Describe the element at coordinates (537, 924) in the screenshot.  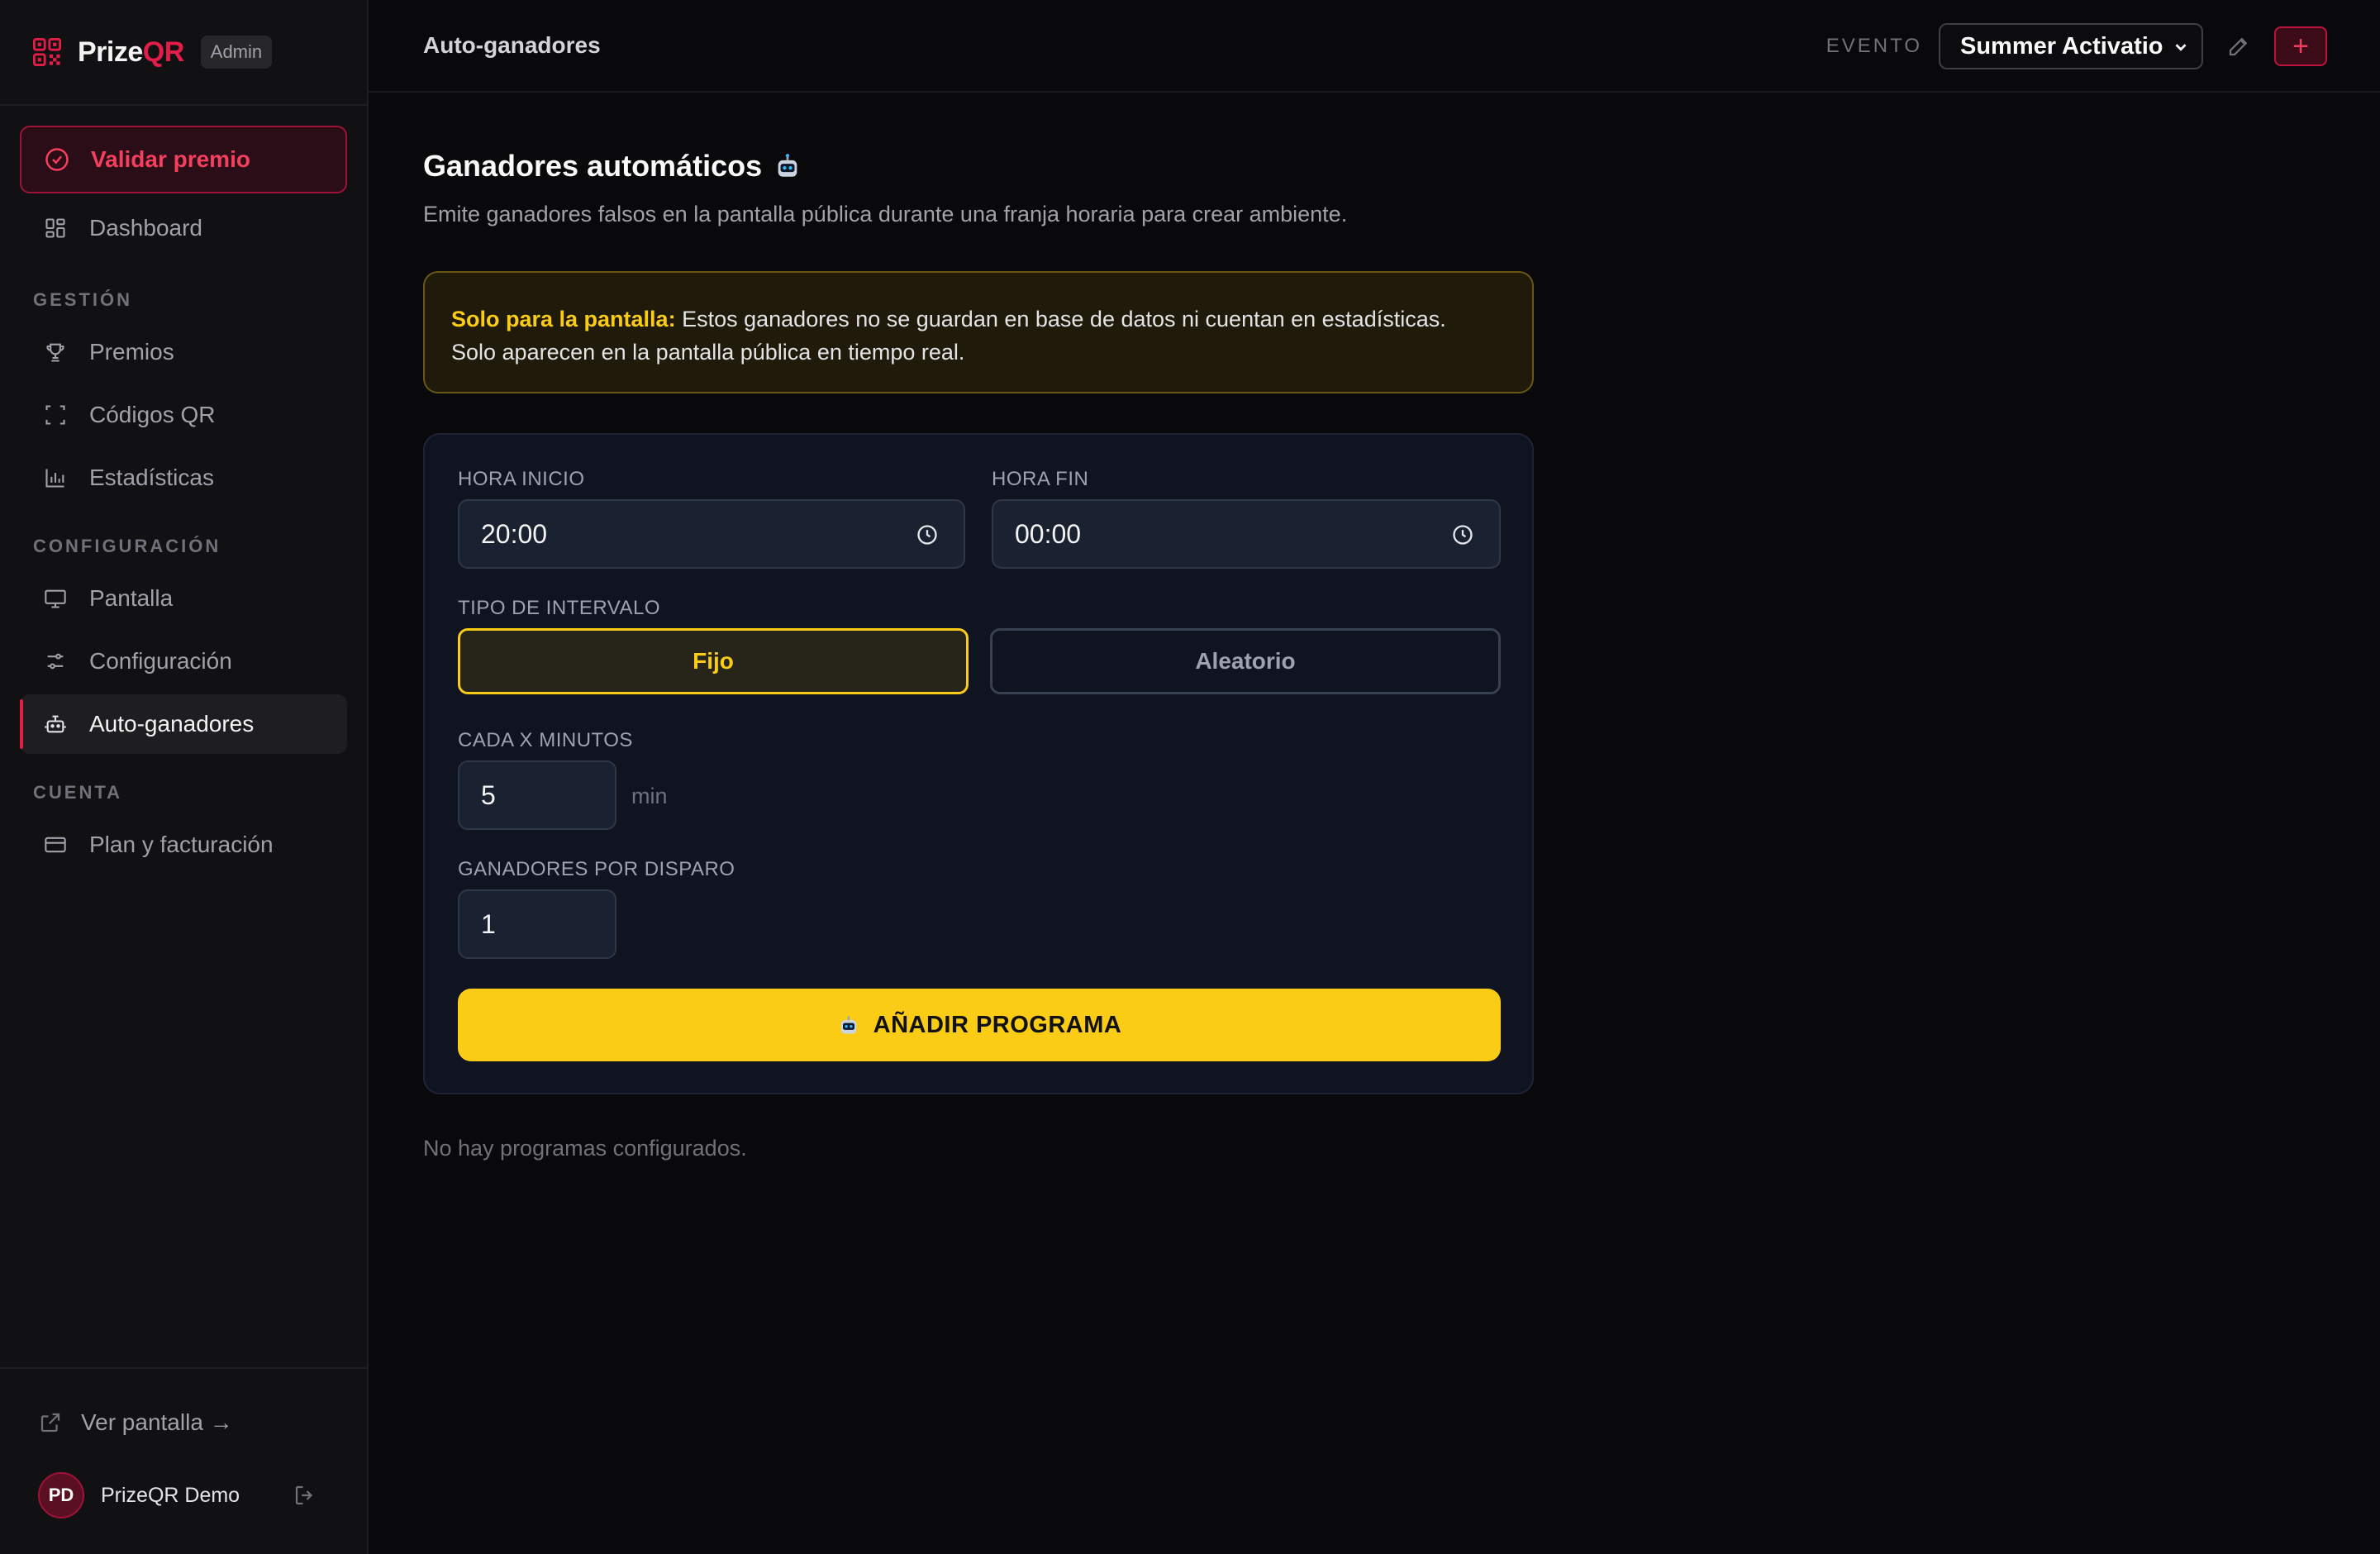
I see `ganadores-input: 1` at that location.